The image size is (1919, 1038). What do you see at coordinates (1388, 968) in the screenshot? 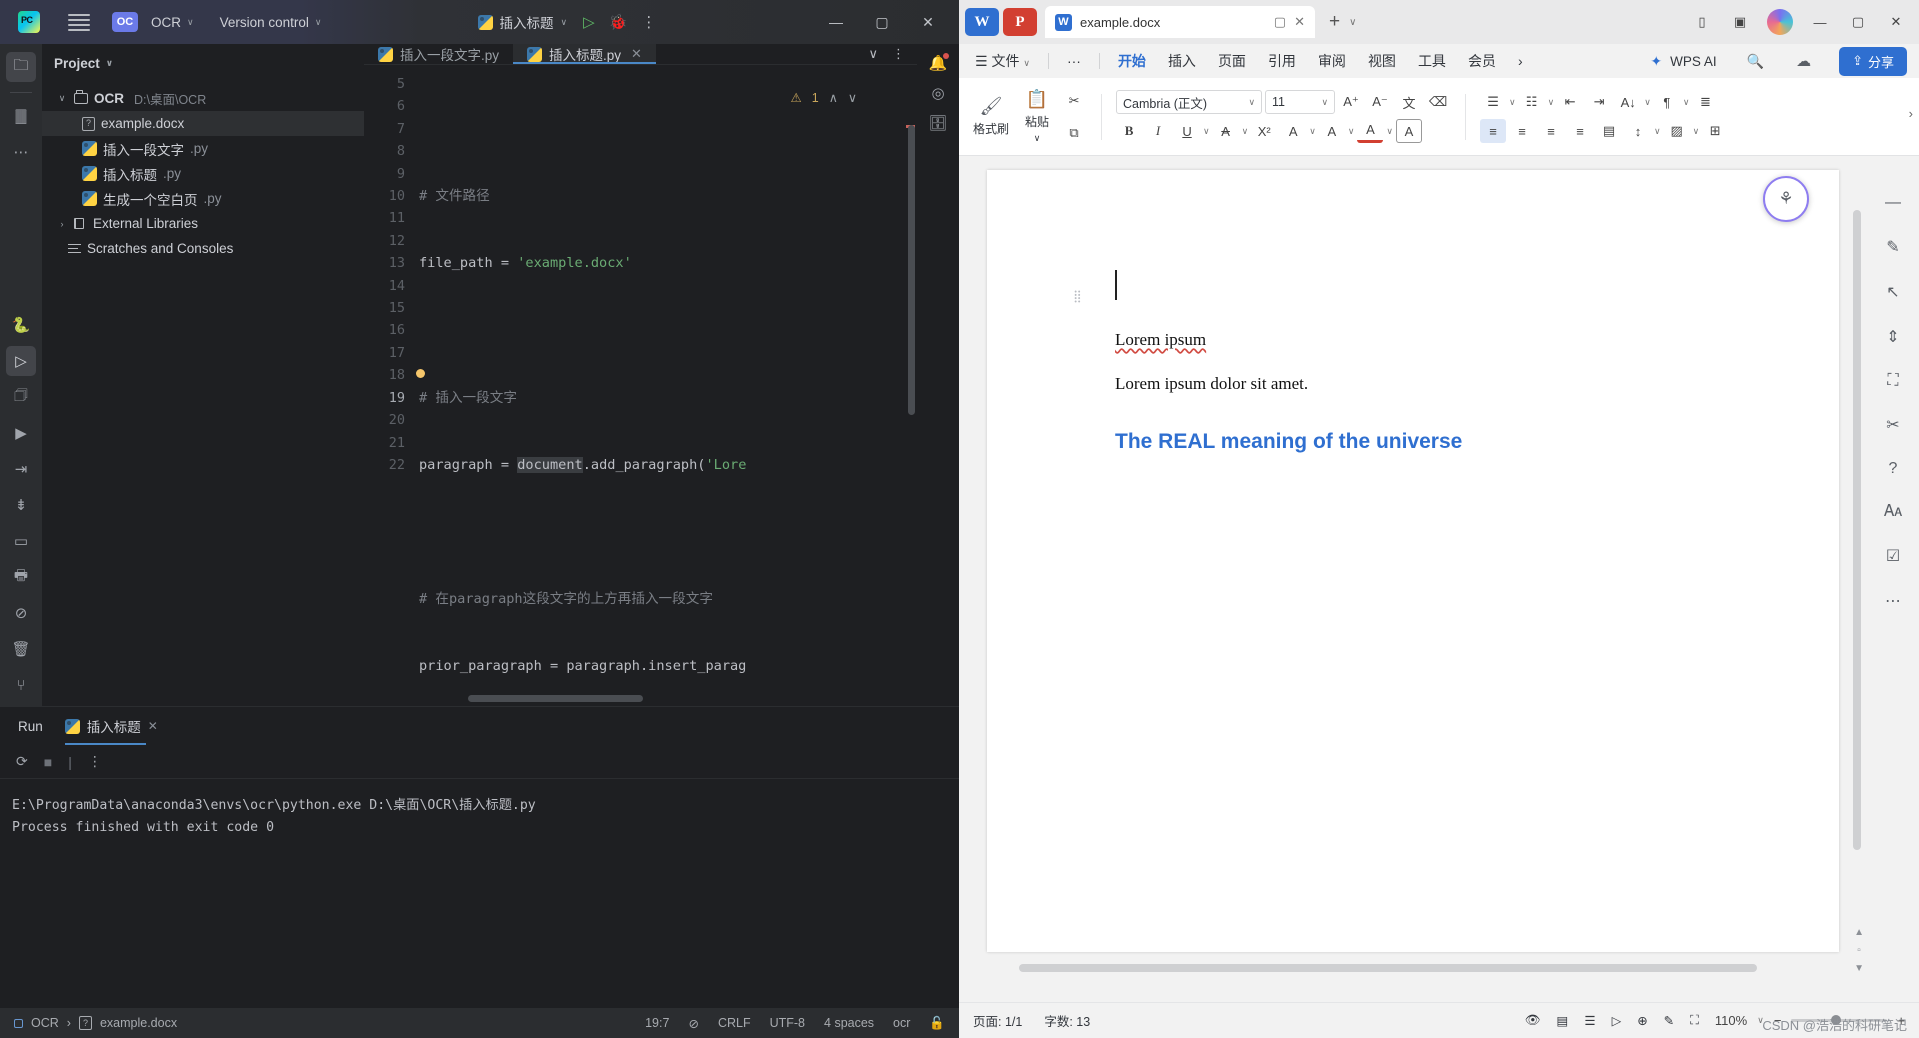
I see `document-horizontal-scrollbar` at bounding box center [1388, 968].